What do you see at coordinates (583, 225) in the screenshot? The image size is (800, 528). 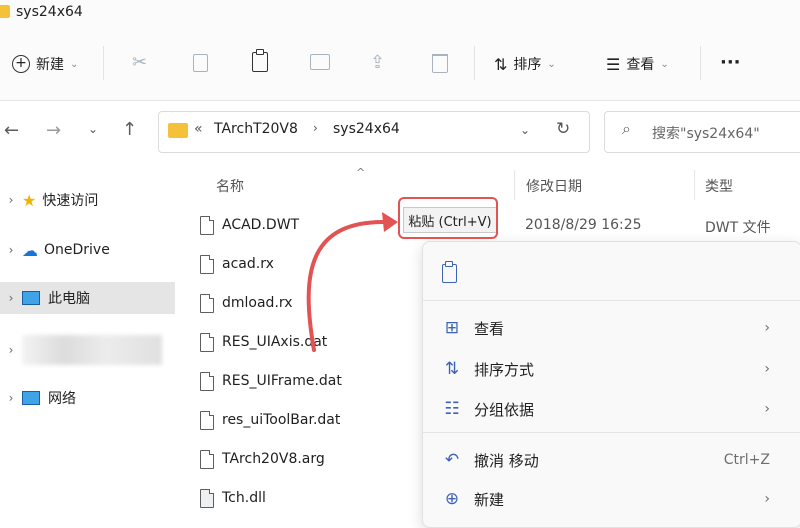 I see `file-modified: 2018/8/29 16:25` at bounding box center [583, 225].